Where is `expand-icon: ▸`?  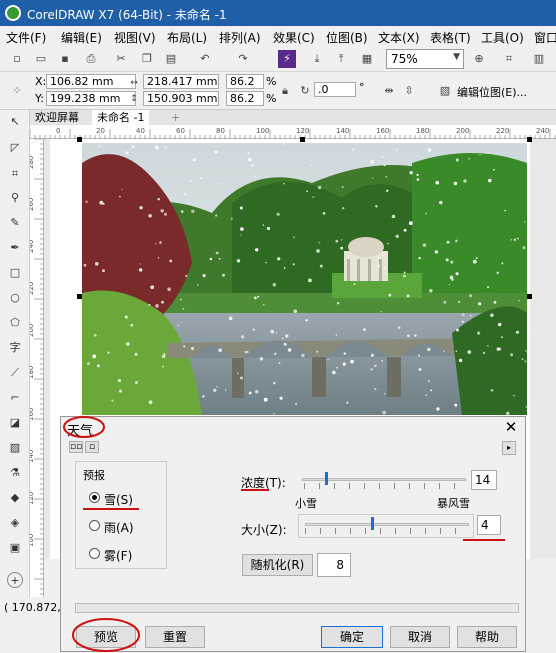
expand-icon: ▸ is located at coordinates (509, 448).